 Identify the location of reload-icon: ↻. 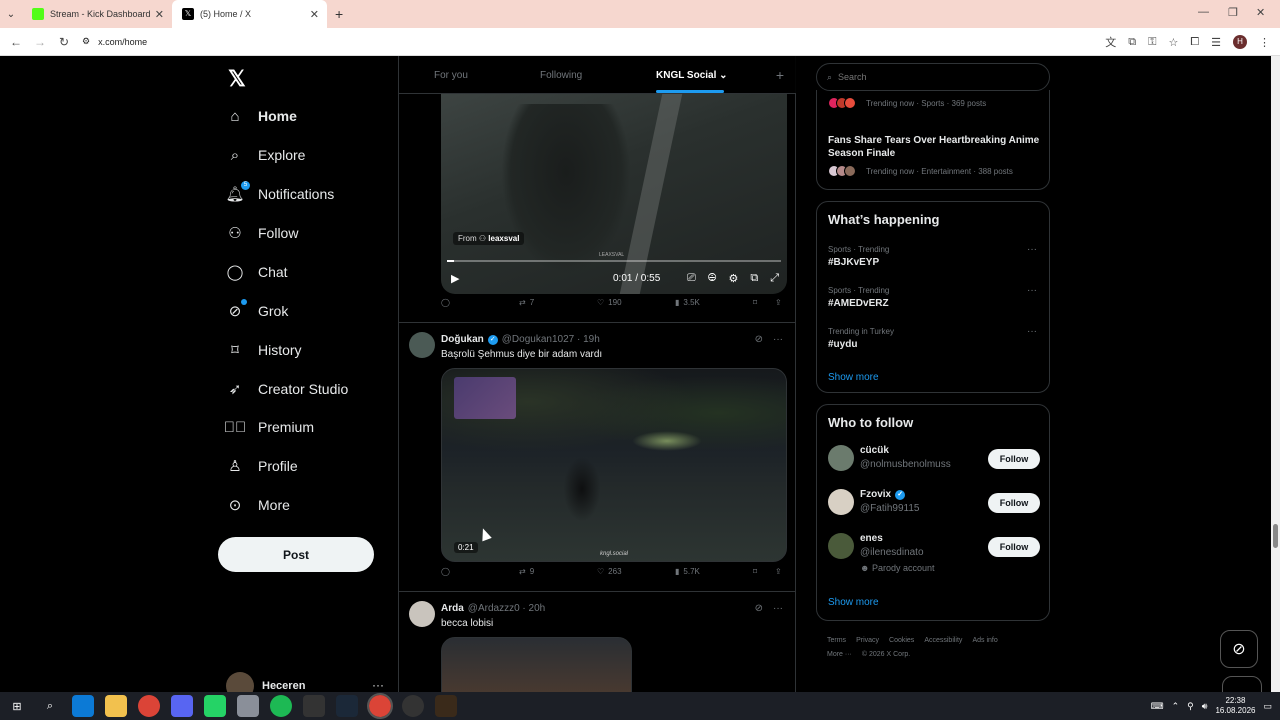
(64, 42).